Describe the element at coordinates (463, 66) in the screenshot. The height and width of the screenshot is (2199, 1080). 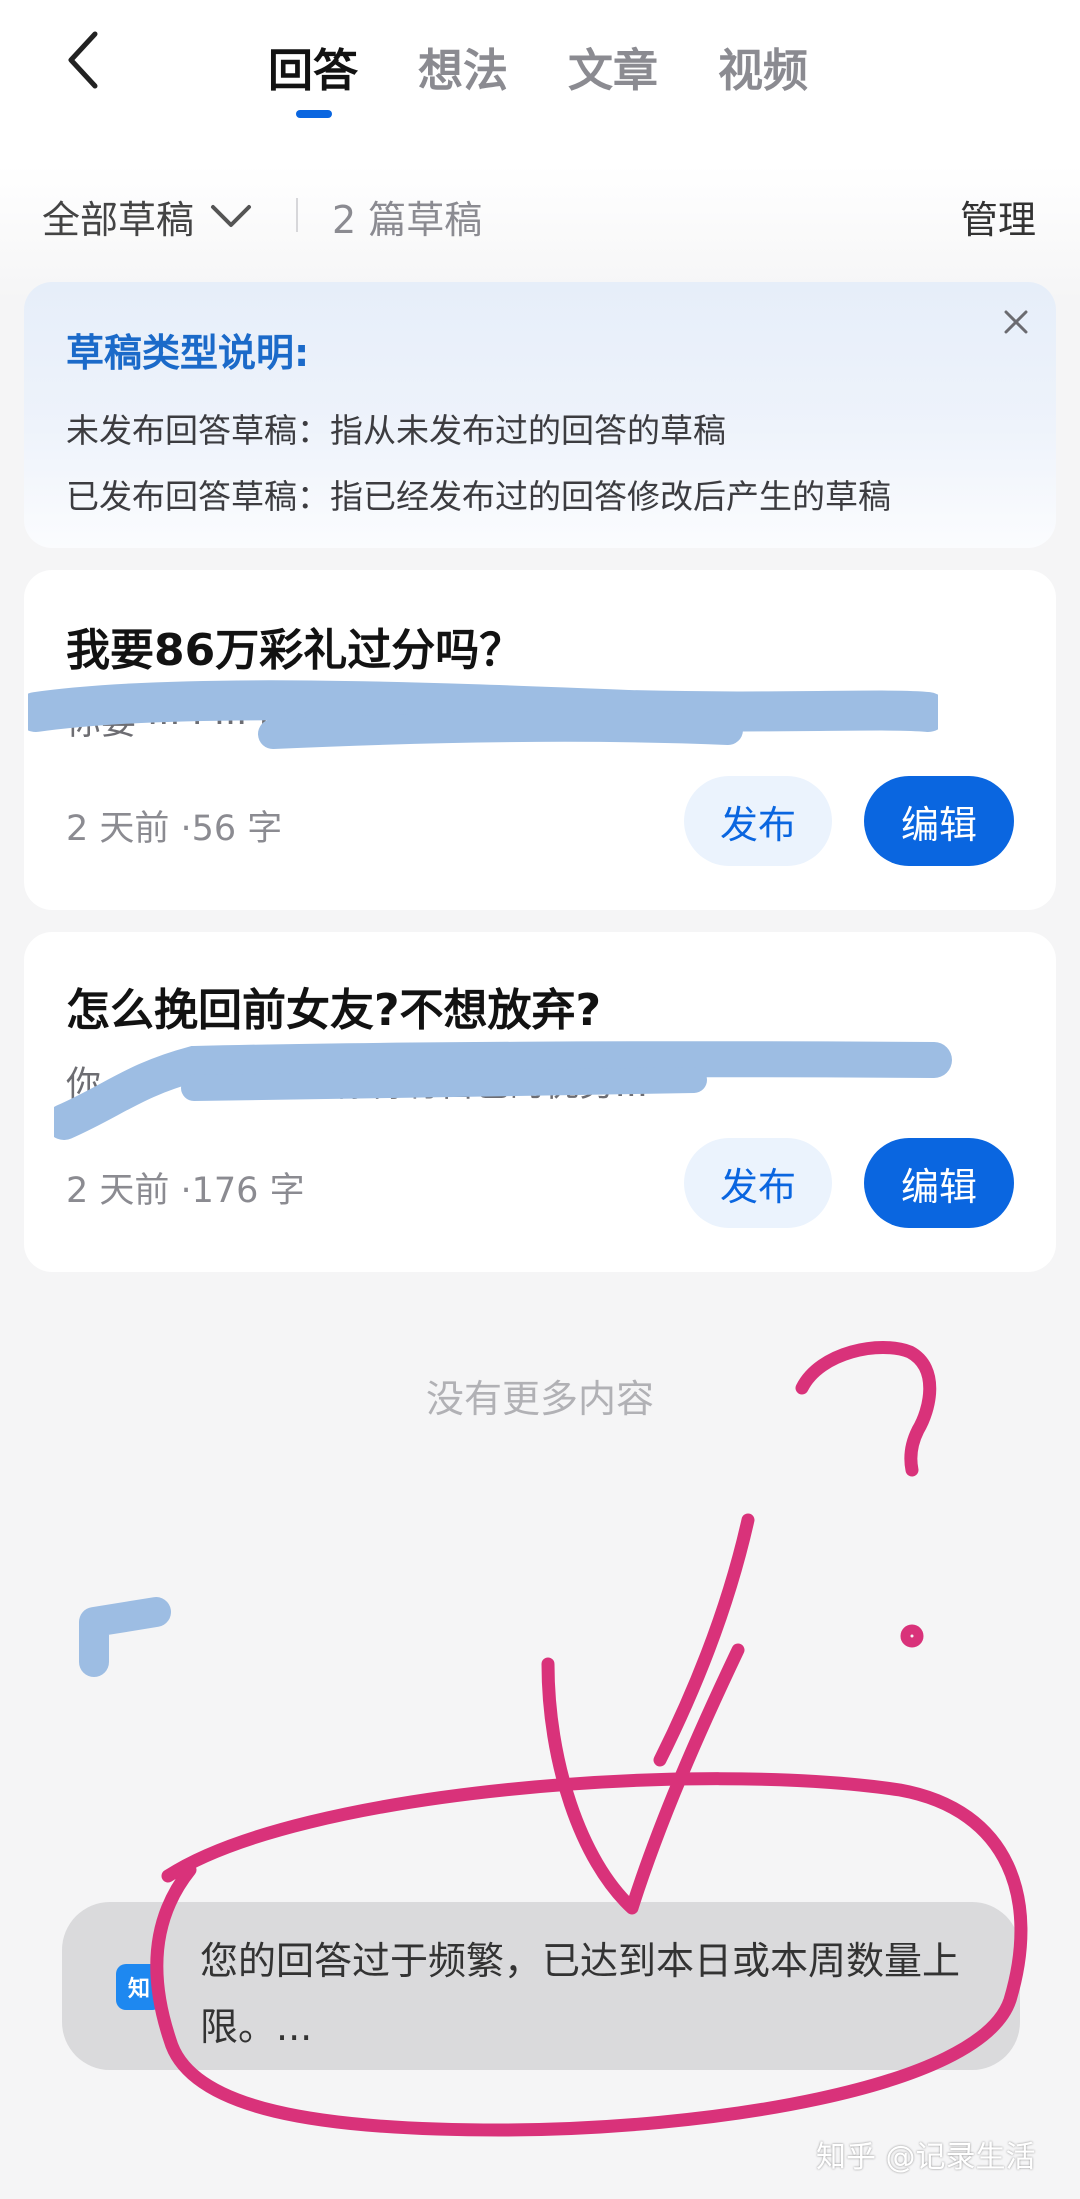
I see `tab-thoughts: 想法` at that location.